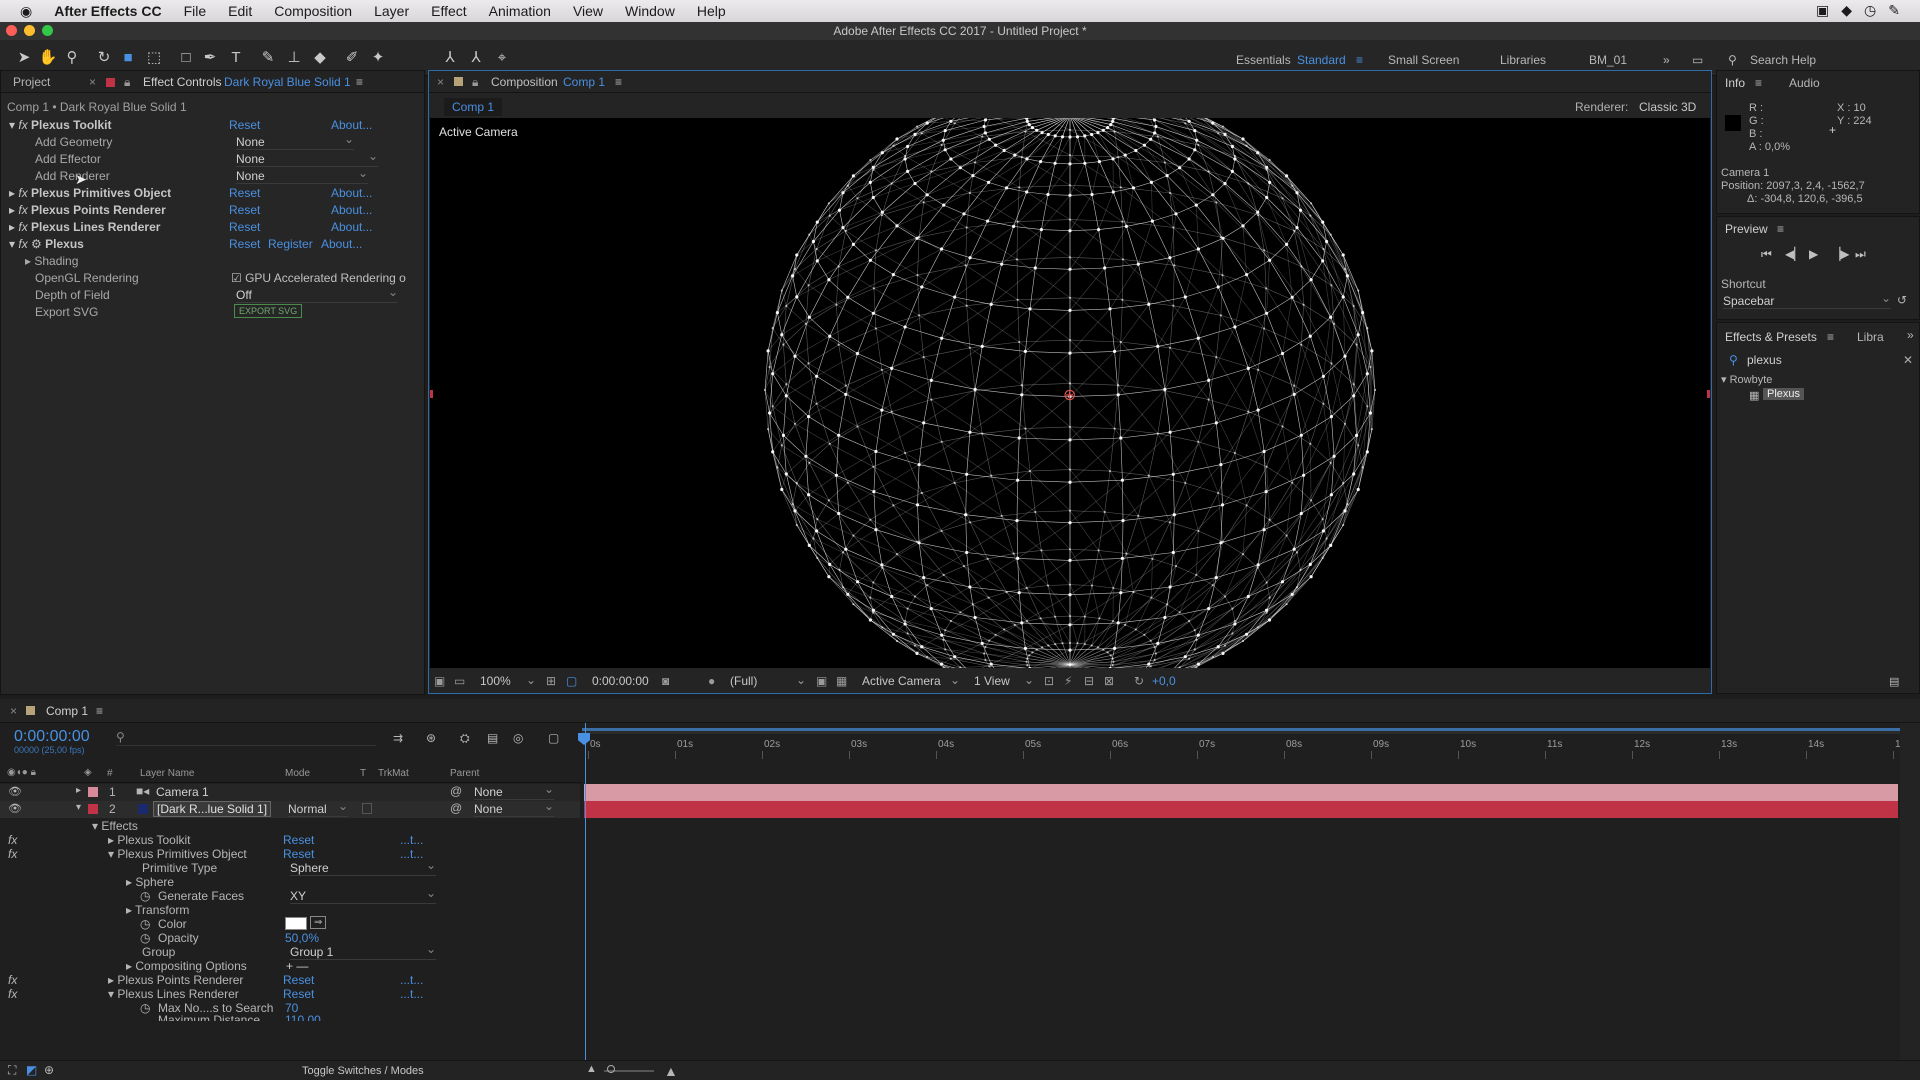 This screenshot has width=1920, height=1080. Describe the element at coordinates (212, 809) in the screenshot. I see `layer-name: [Dark R...lue Solid 1]` at that location.